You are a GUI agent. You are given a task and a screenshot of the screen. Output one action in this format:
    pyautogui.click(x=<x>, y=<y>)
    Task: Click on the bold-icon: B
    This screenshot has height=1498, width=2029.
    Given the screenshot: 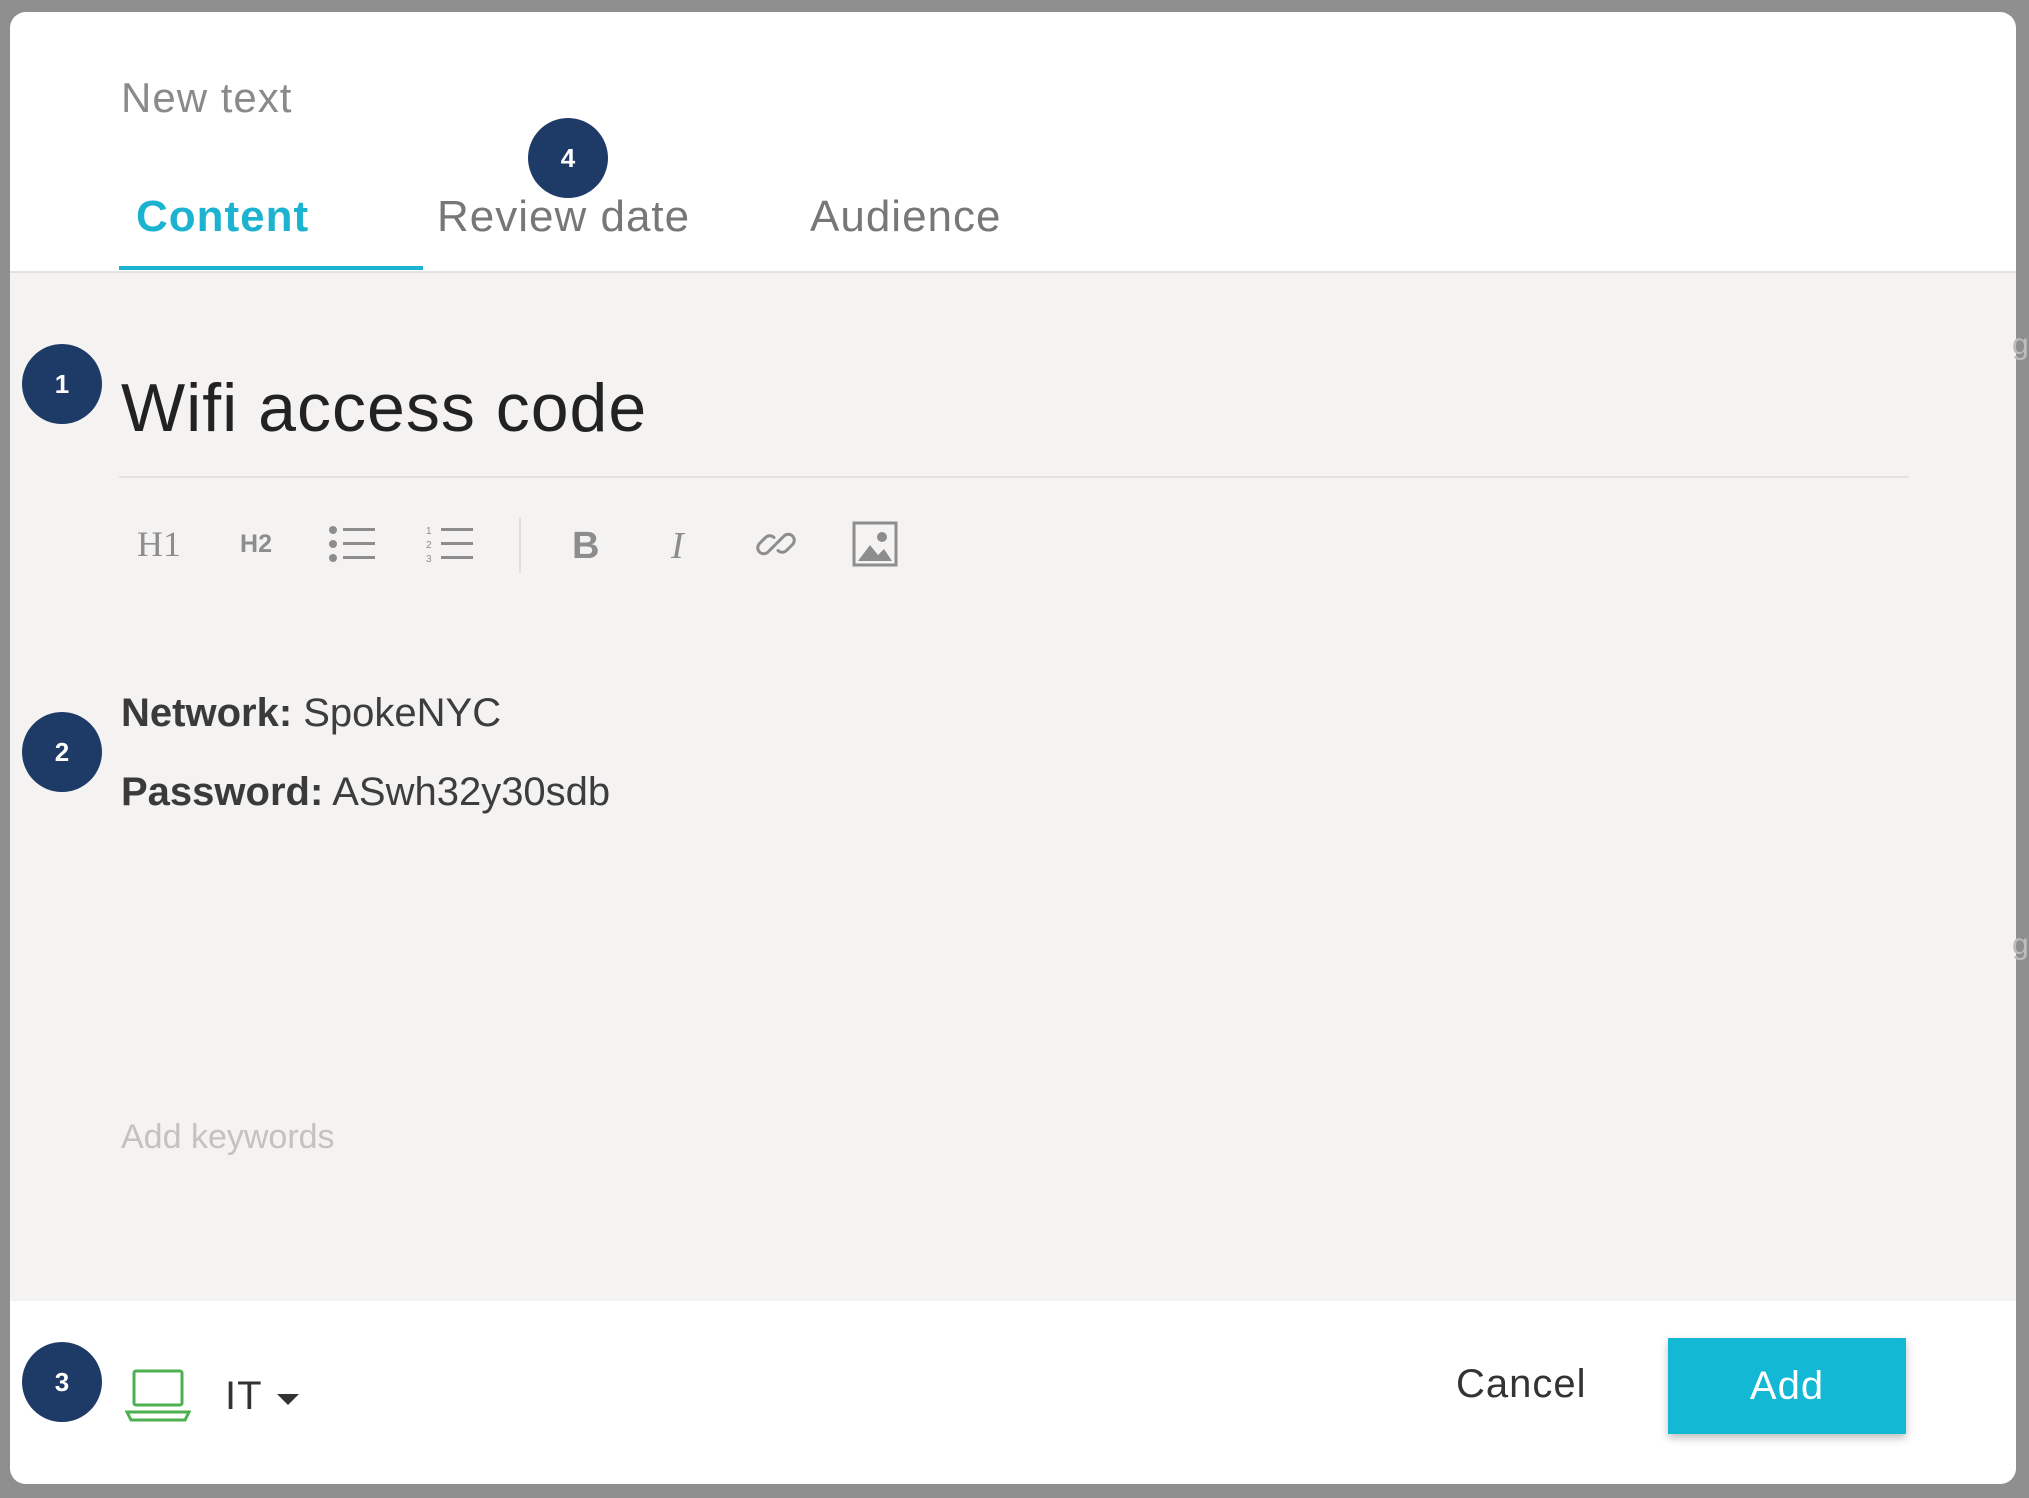 What is the action you would take?
    pyautogui.click(x=585, y=544)
    